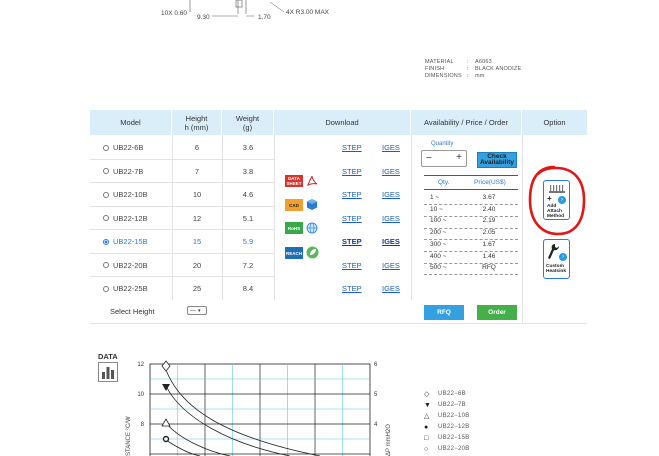 This screenshot has height=456, width=659. Describe the element at coordinates (436, 209) in the screenshot. I see `price-qty: 10 ~` at that location.